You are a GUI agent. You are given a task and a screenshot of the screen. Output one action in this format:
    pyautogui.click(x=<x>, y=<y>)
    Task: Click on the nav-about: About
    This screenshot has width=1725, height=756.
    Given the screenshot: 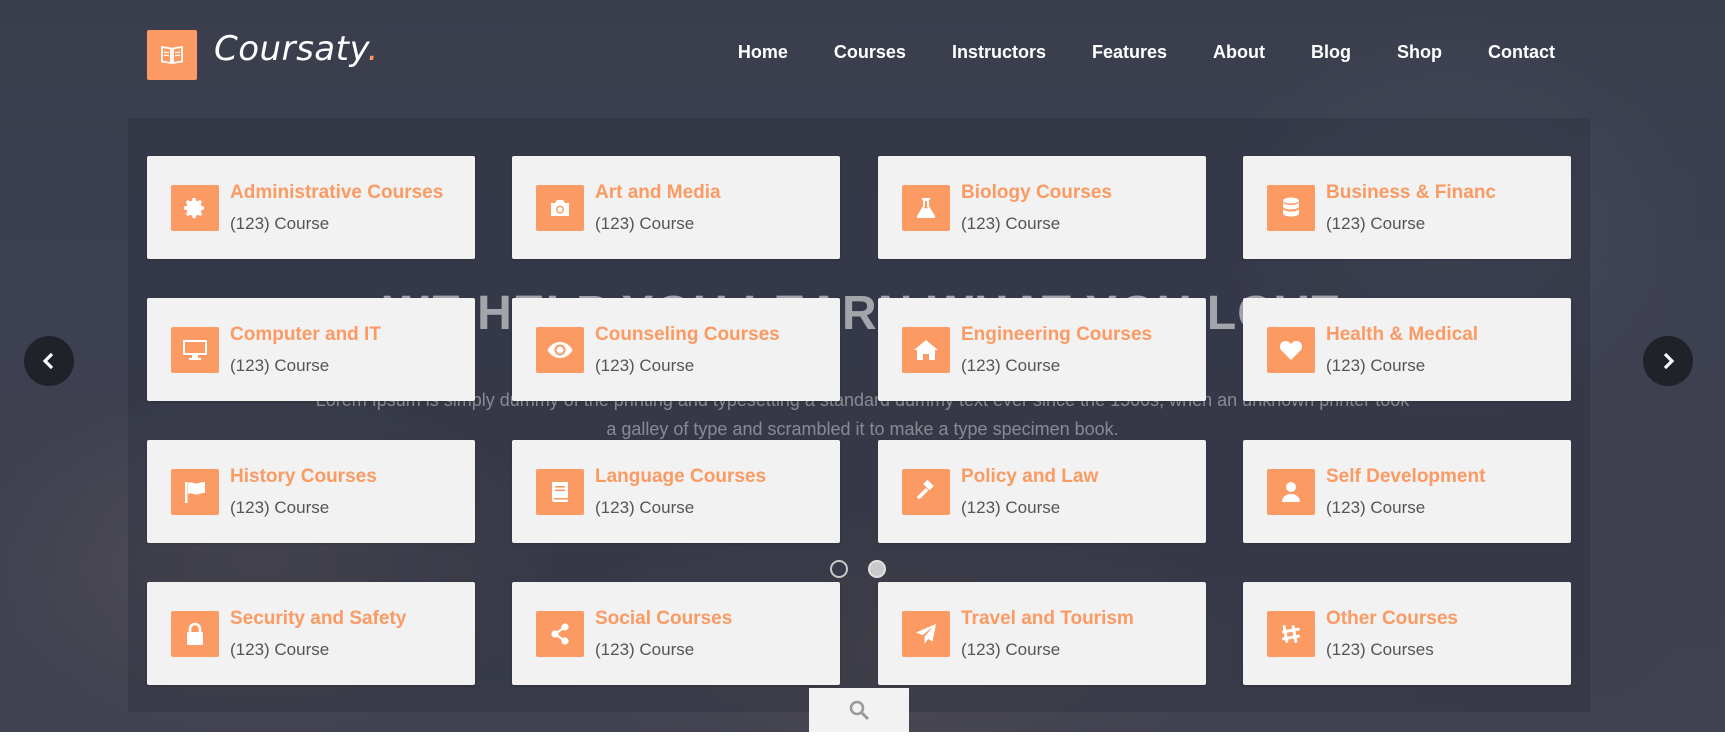 What is the action you would take?
    pyautogui.click(x=1239, y=52)
    